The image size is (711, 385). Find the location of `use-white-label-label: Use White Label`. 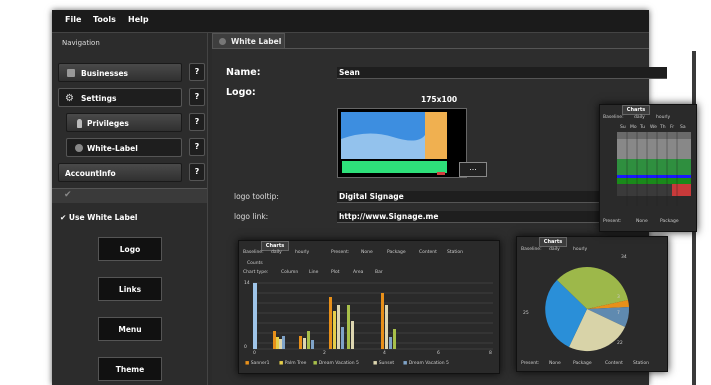

use-white-label-label: Use White Label is located at coordinates (103, 217).